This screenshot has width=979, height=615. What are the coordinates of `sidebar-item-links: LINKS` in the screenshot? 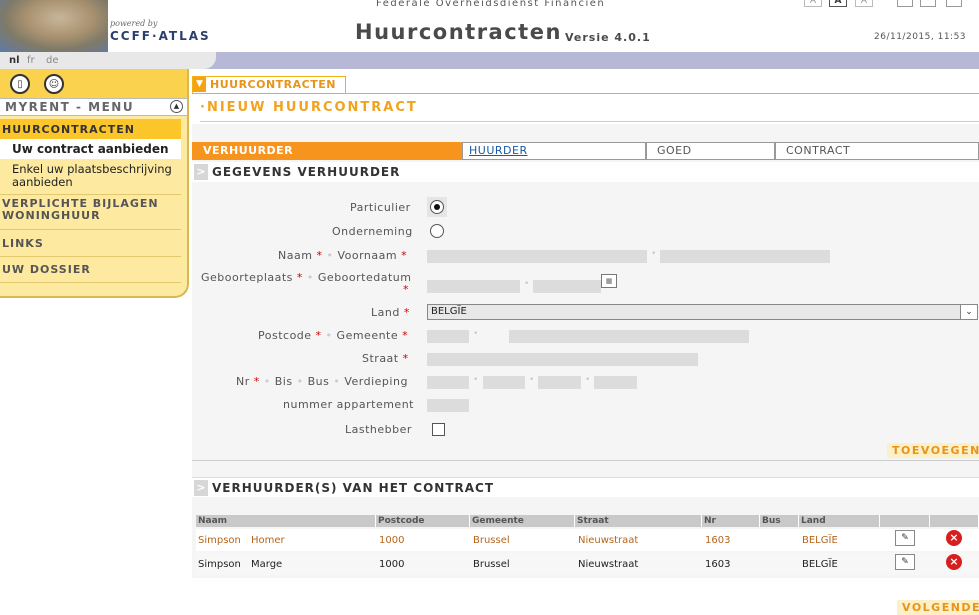 It's located at (23, 243).